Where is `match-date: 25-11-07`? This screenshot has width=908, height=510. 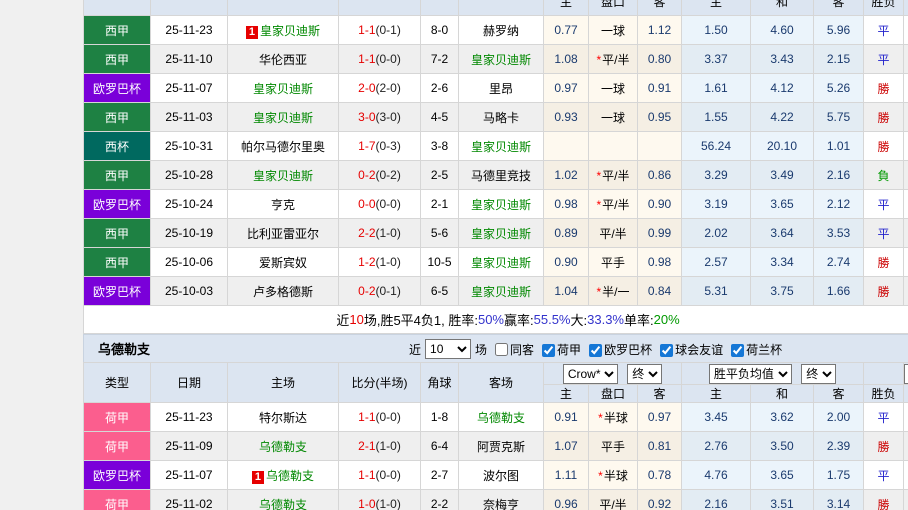 match-date: 25-11-07 is located at coordinates (189, 475).